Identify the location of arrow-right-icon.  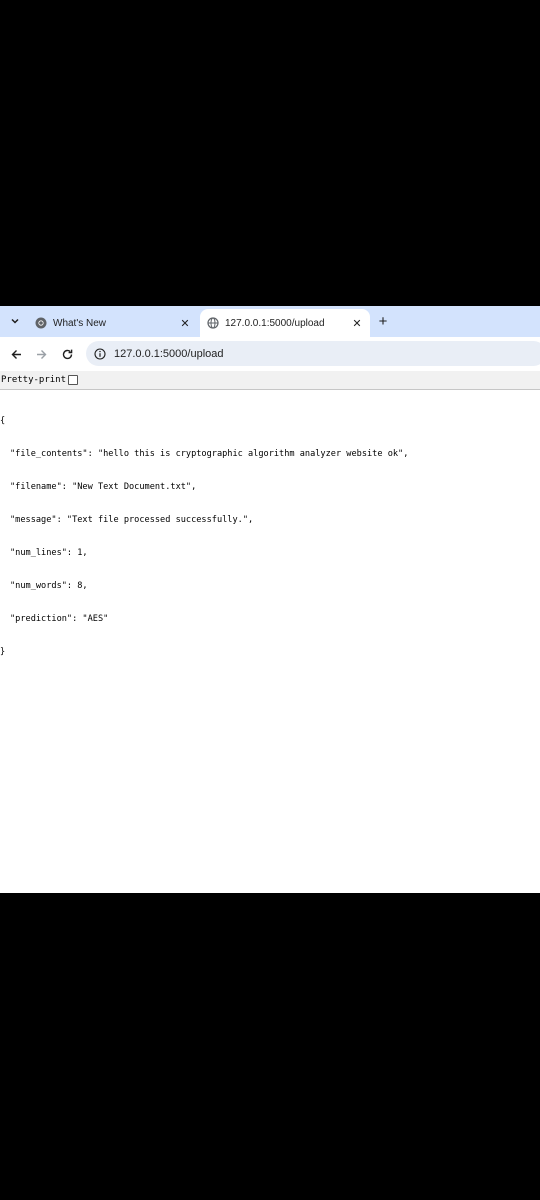
(41, 354).